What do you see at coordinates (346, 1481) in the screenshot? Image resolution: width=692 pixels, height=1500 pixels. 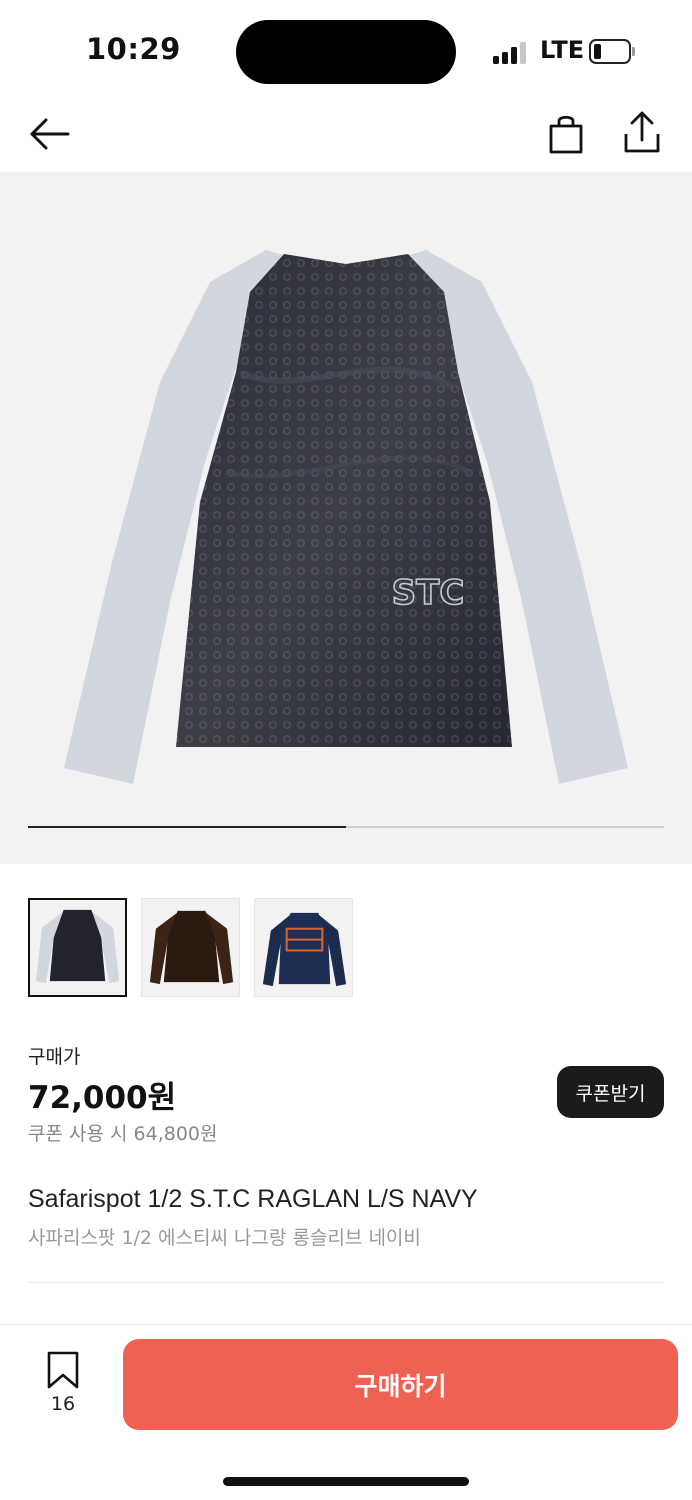 I see `home-indicator` at bounding box center [346, 1481].